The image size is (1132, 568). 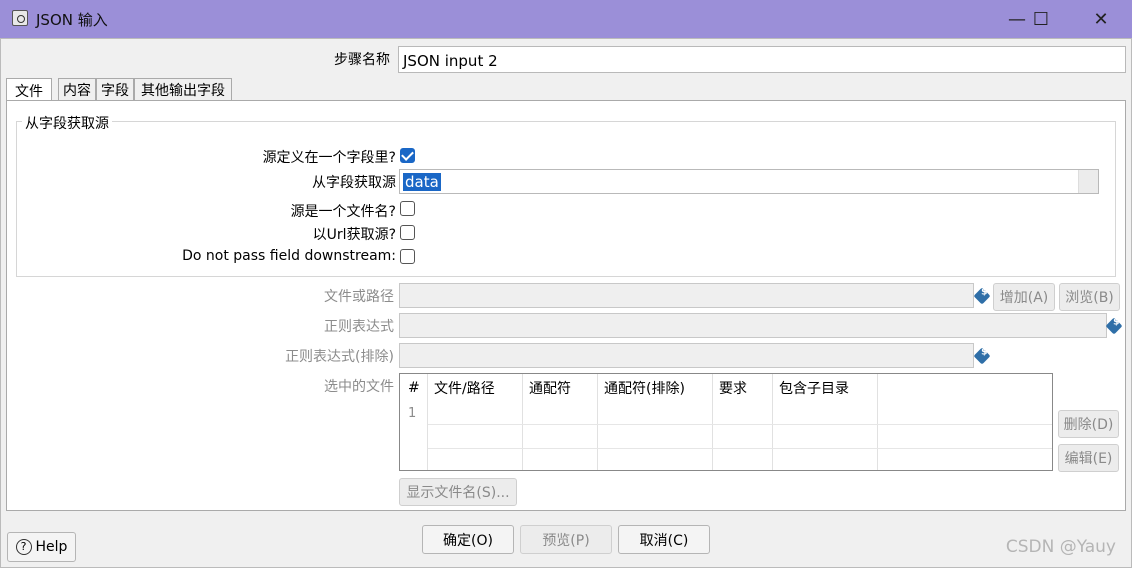 What do you see at coordinates (1041, 19) in the screenshot?
I see `maximize-button: ☐` at bounding box center [1041, 19].